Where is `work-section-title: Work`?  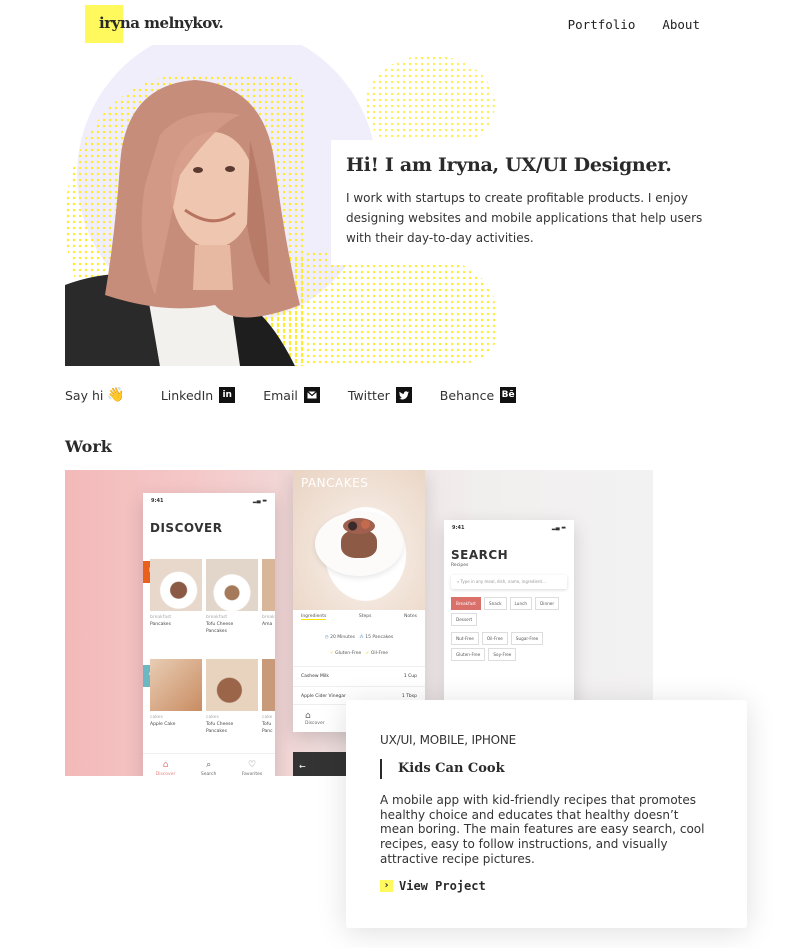
work-section-title: Work is located at coordinates (88, 446).